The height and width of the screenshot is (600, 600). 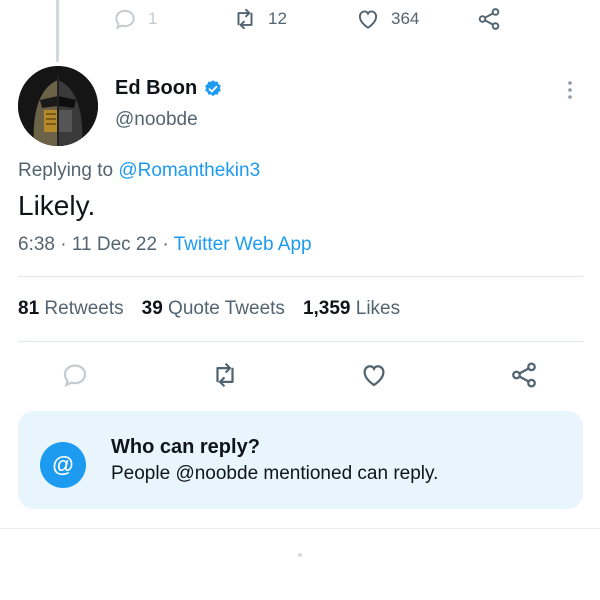 I want to click on who-can-reply-title: Who can reply?, so click(x=185, y=447).